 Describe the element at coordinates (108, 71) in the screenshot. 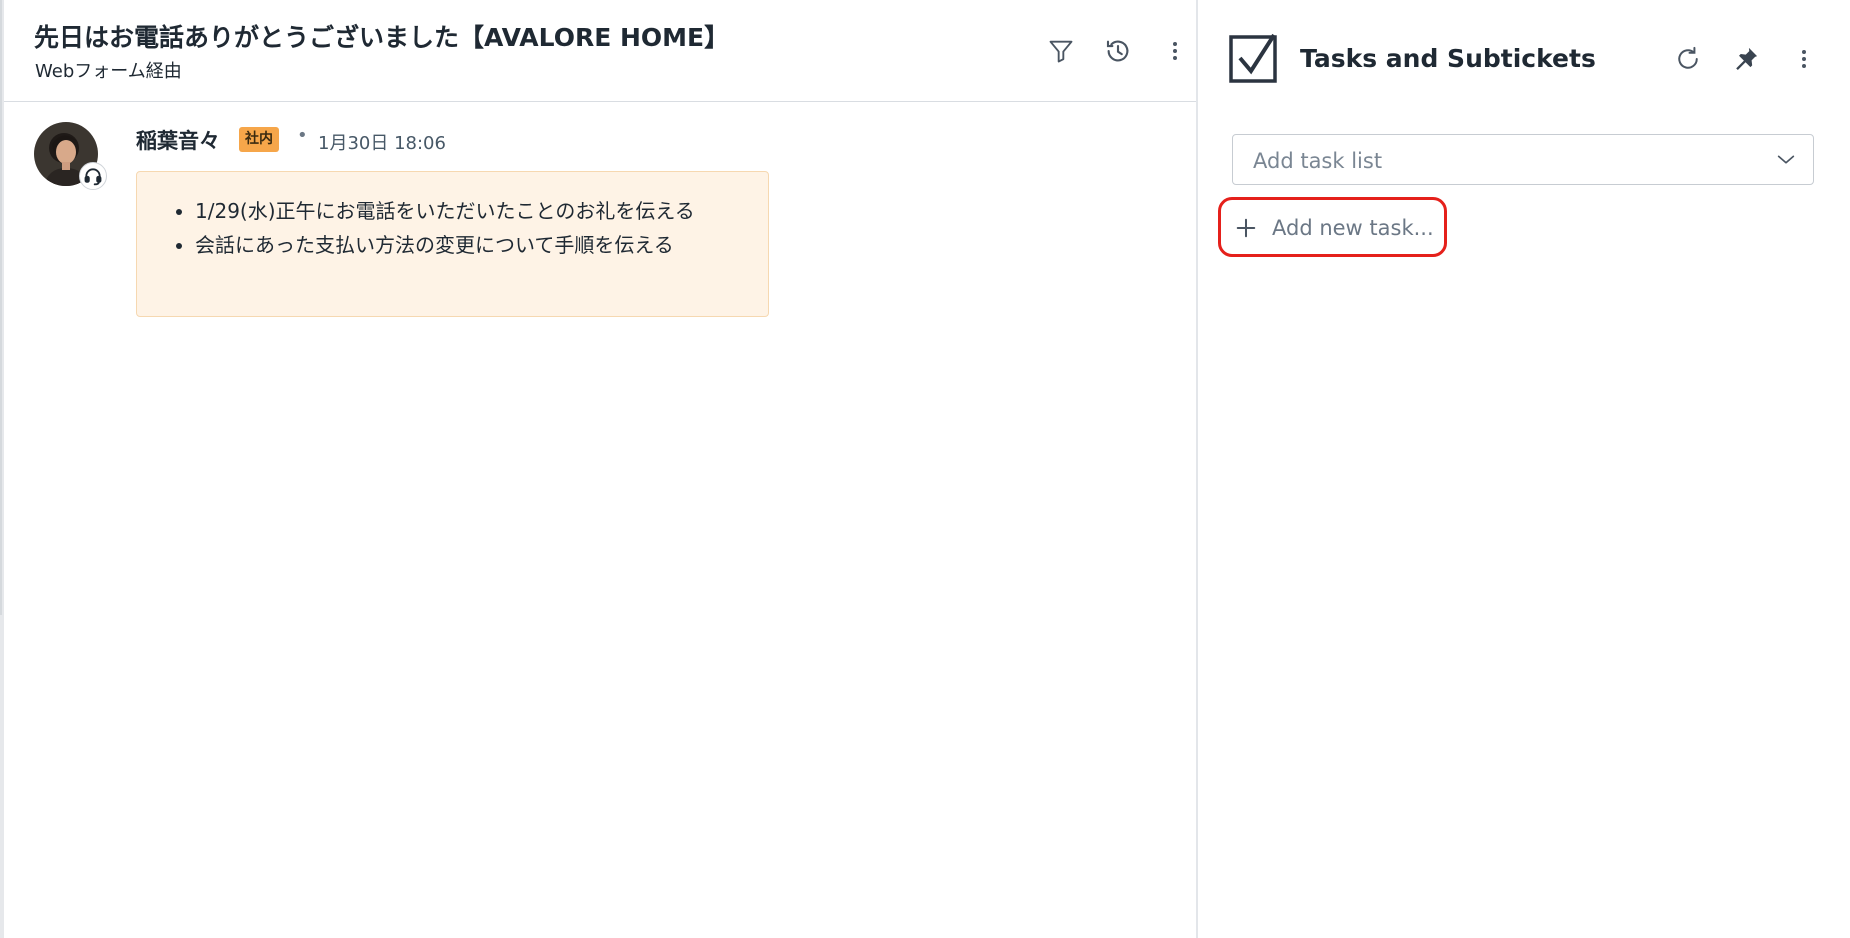

I see `ticket-source: Webフォーム経由` at that location.